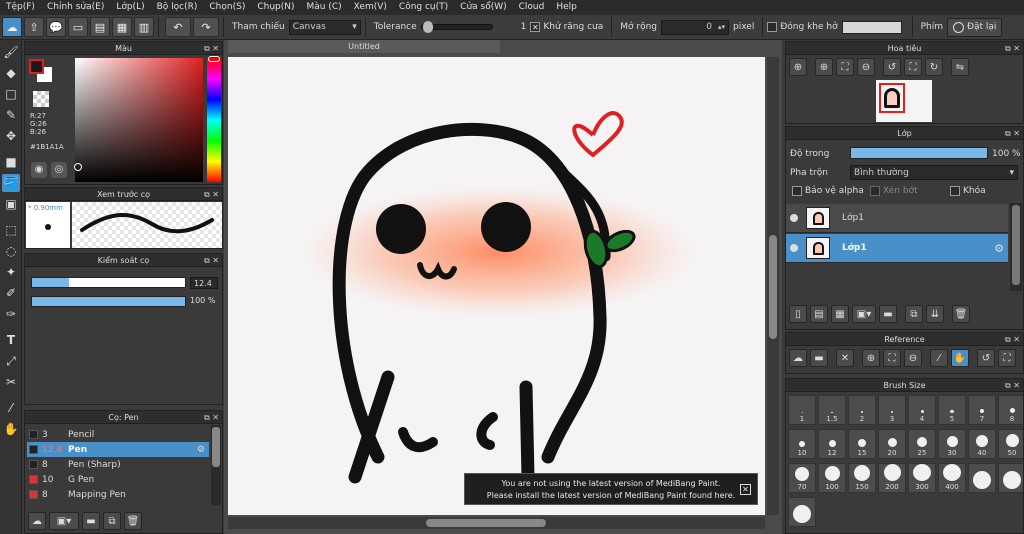  I want to click on redo-icon: ↷, so click(206, 27).